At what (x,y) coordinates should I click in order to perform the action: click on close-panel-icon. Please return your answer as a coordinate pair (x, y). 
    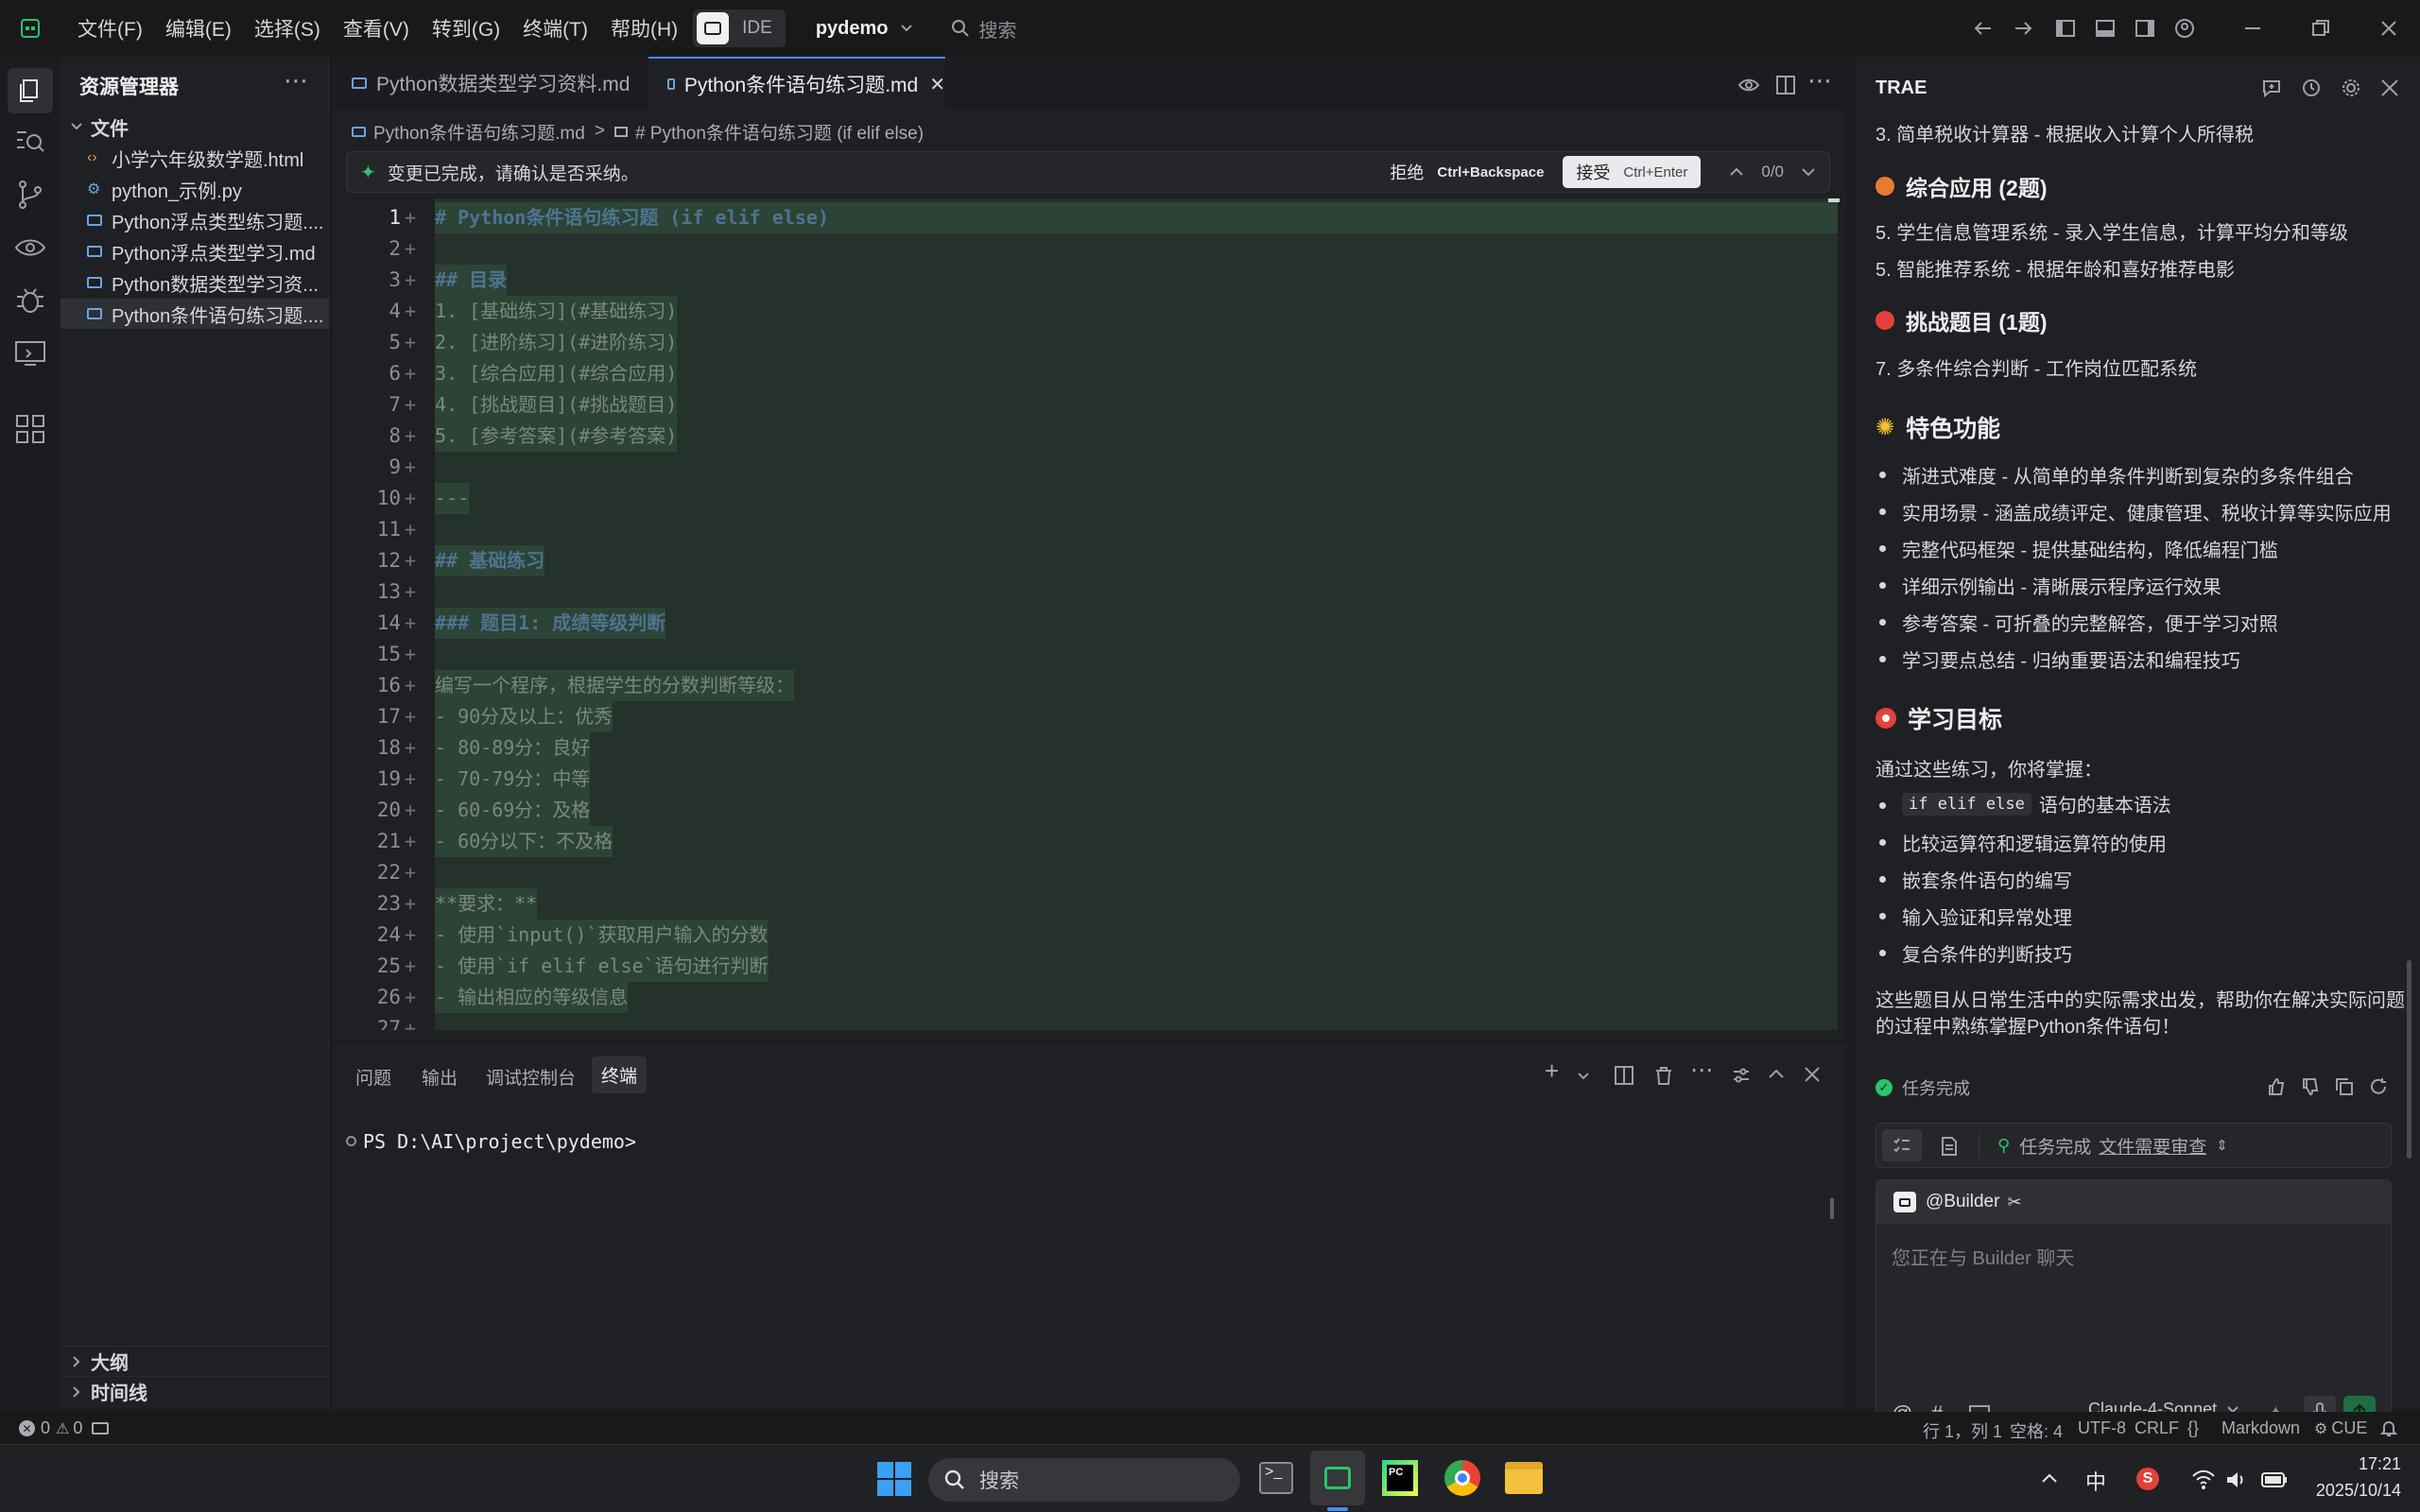
    Looking at the image, I should click on (1812, 1074).